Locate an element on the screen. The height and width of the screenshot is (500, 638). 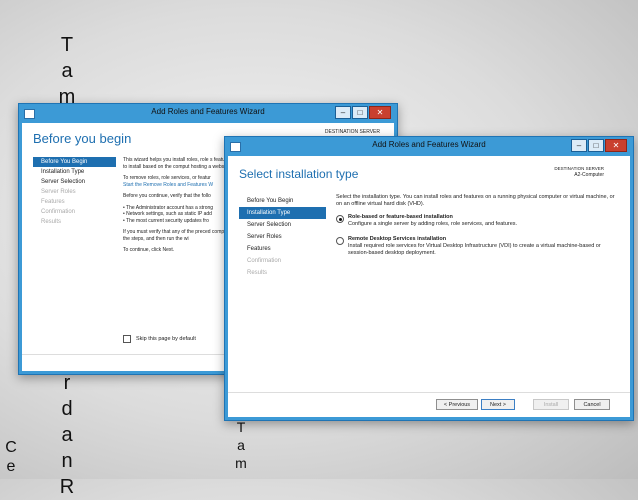
option-label: Role-based or feature-based installation is located at coordinates (400, 217).